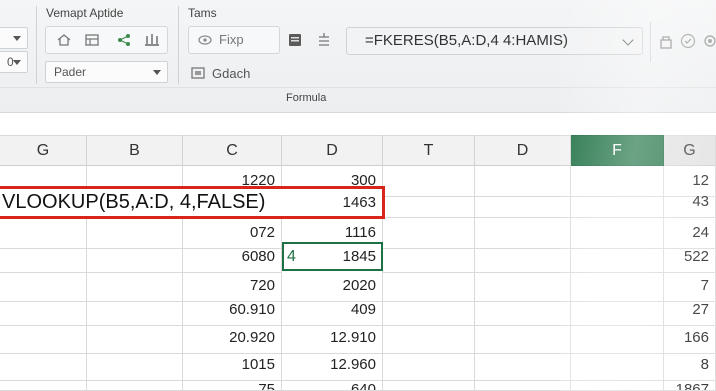  Describe the element at coordinates (690, 365) in the screenshot. I see `cell-g2: 8` at that location.